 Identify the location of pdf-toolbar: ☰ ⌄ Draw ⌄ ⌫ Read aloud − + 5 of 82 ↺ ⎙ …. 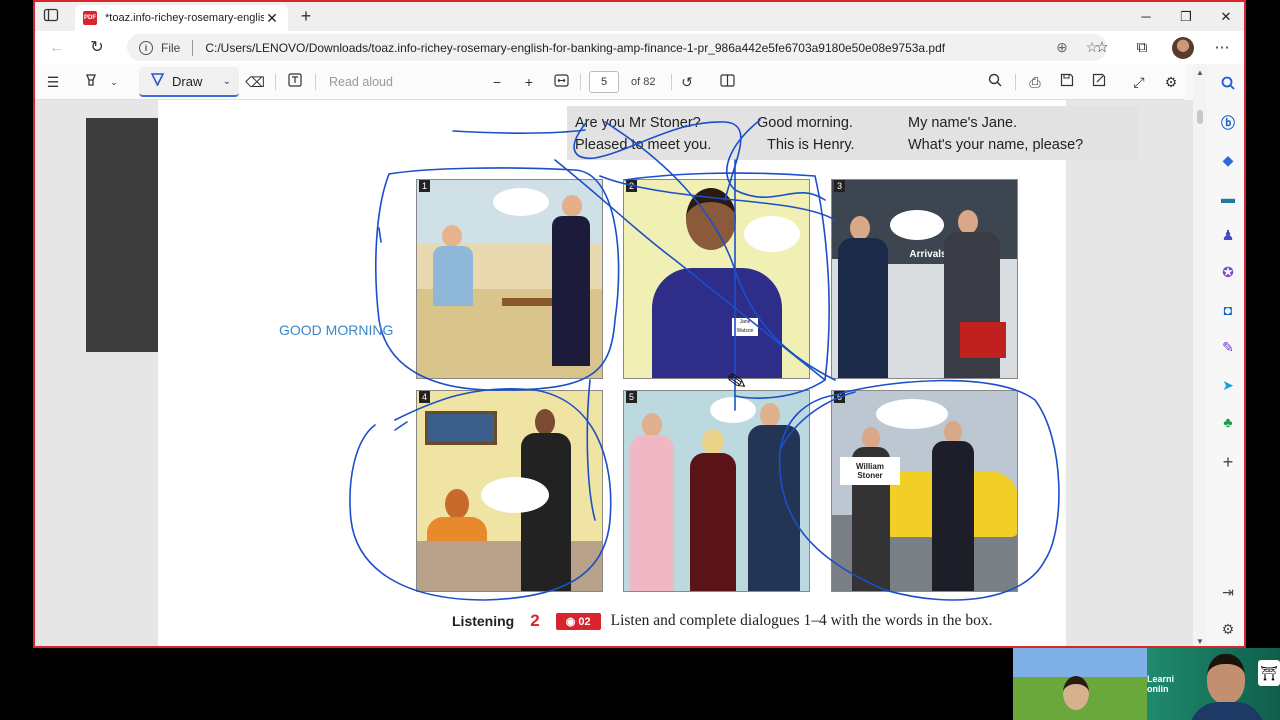
(610, 82).